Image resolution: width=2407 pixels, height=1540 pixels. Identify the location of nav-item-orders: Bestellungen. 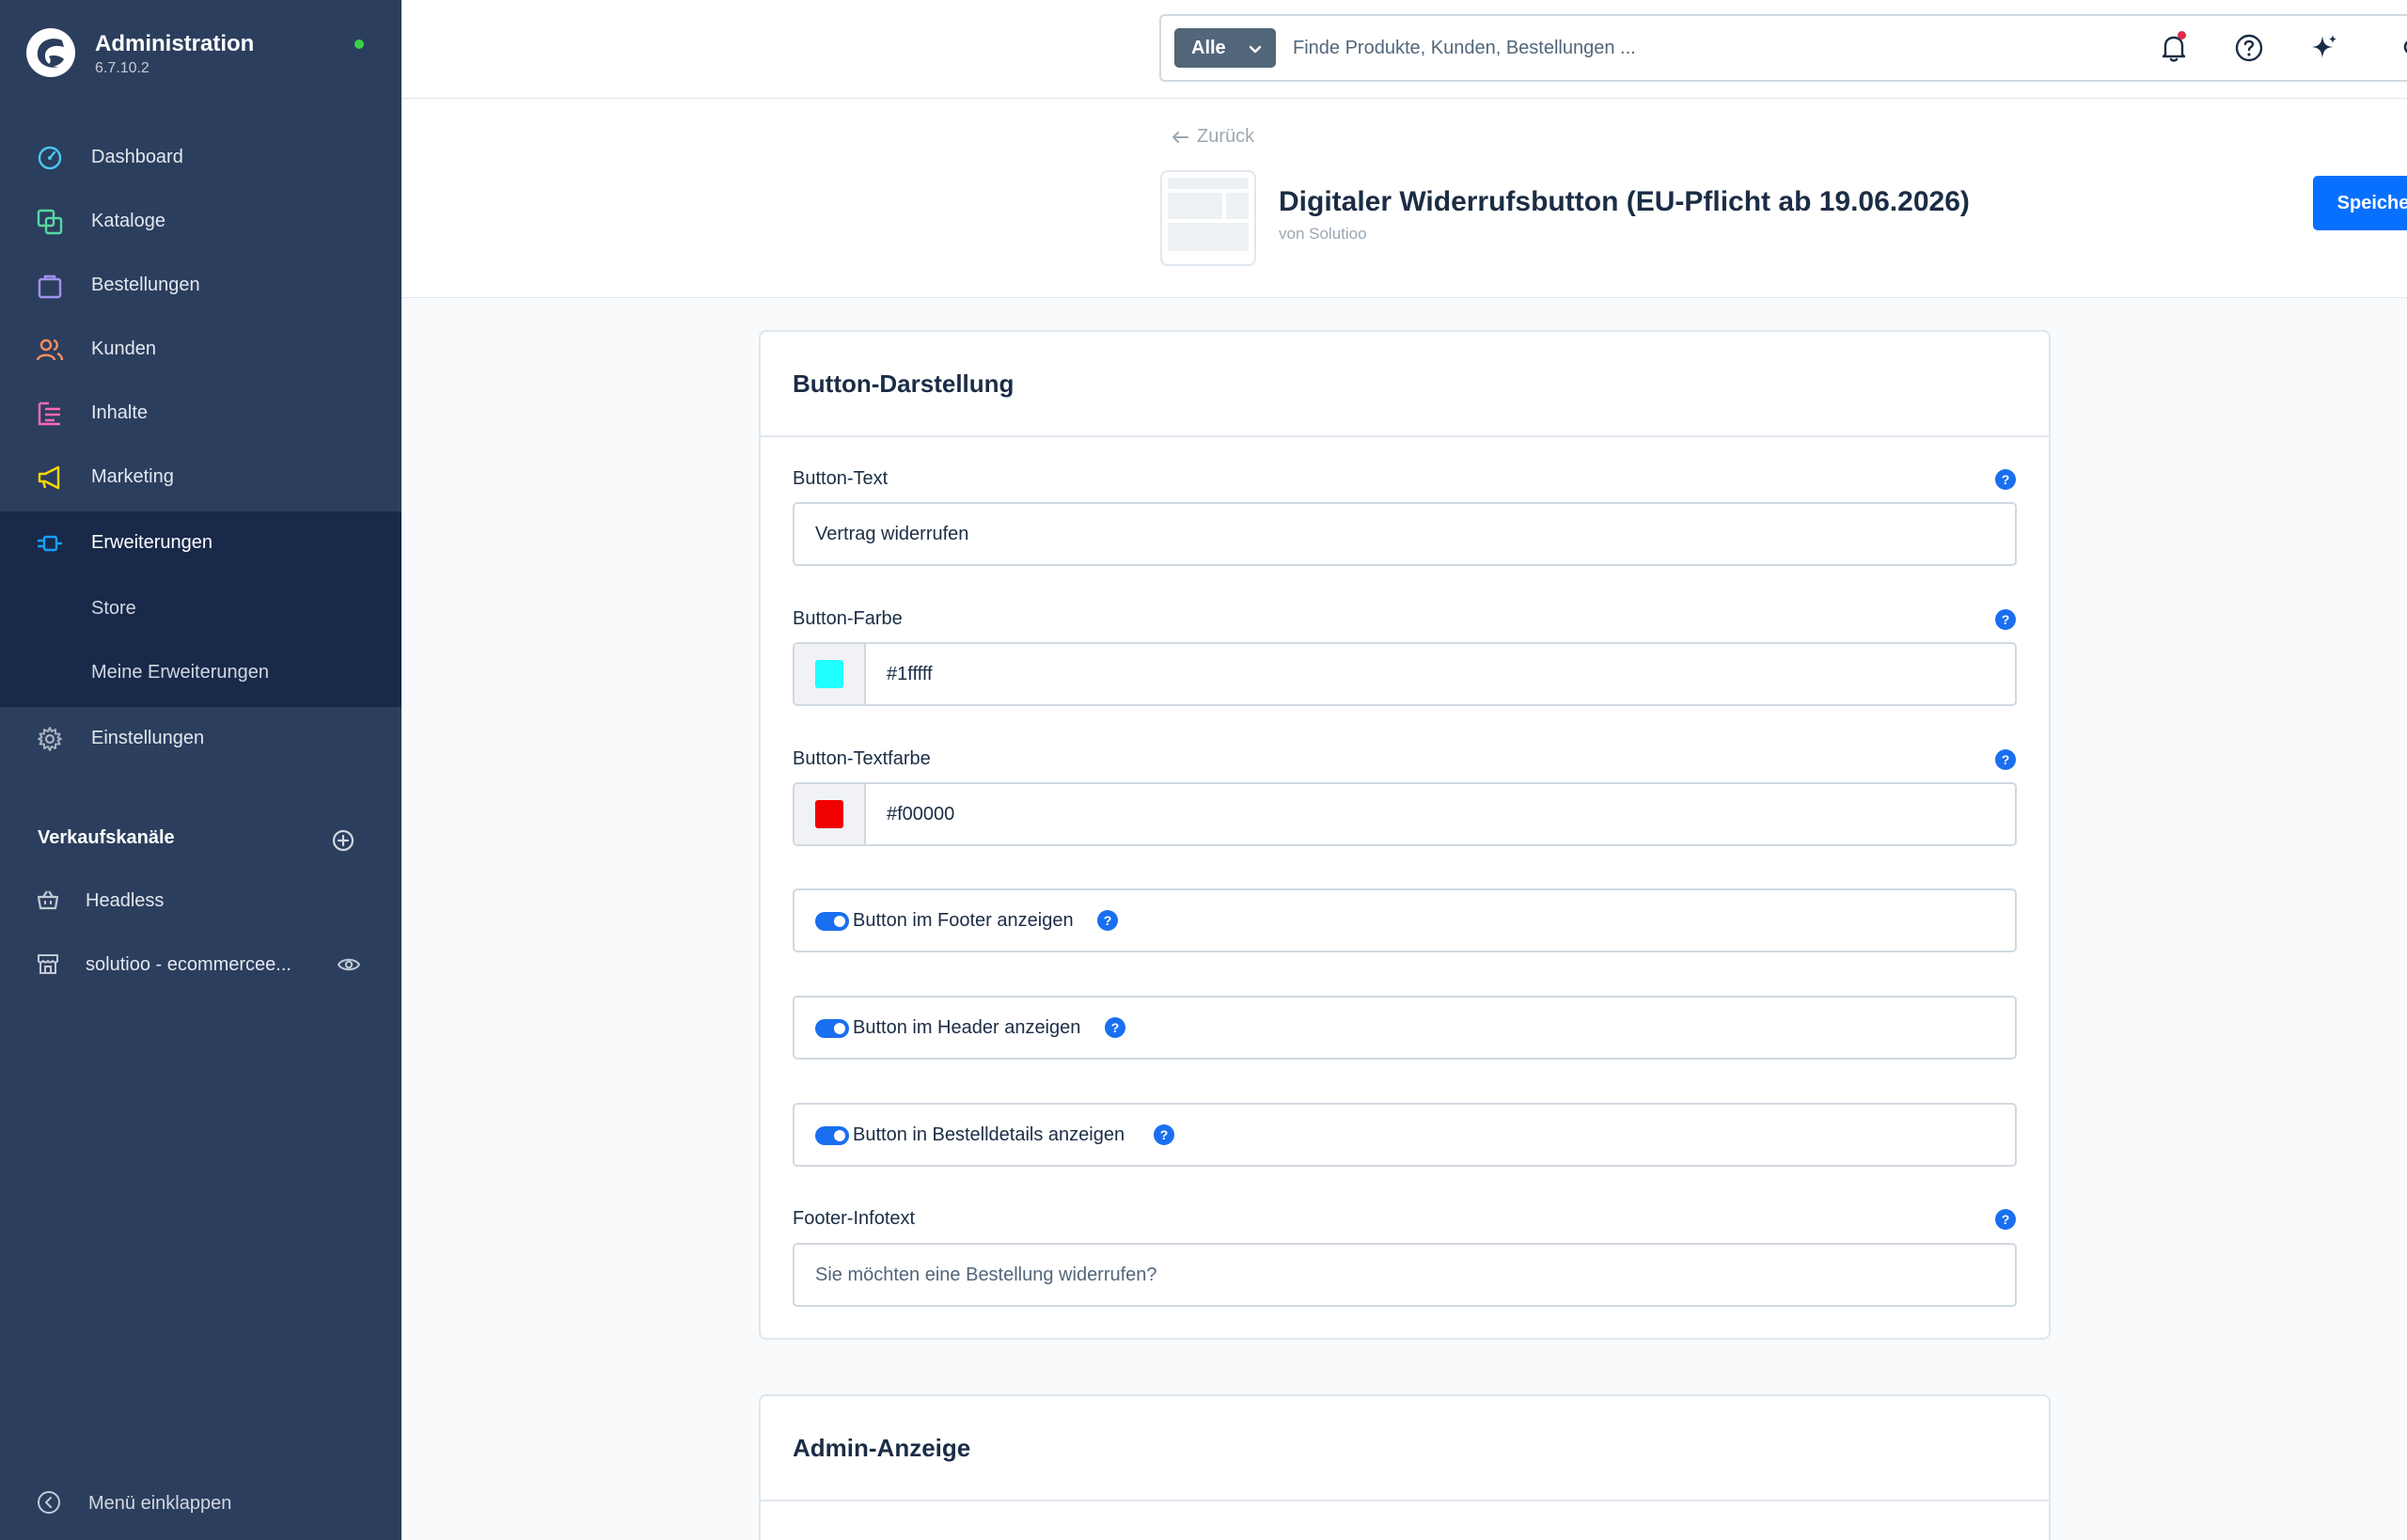
(200, 286).